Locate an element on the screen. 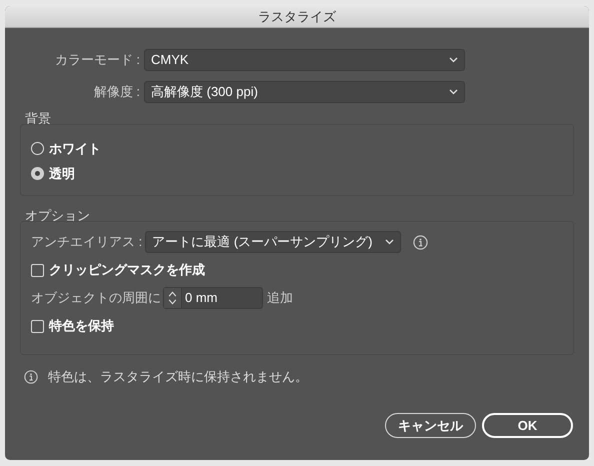 The image size is (594, 466). group-title: オプション is located at coordinates (58, 216).